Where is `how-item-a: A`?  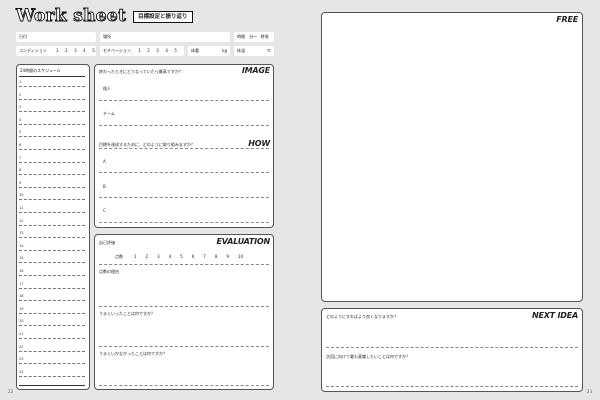 how-item-a: A is located at coordinates (104, 161).